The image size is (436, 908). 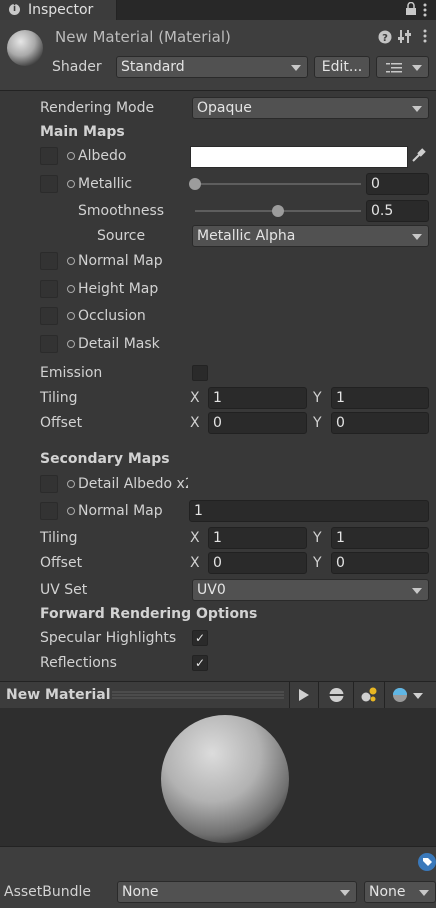 I want to click on metallic-slider-track, so click(x=278, y=184).